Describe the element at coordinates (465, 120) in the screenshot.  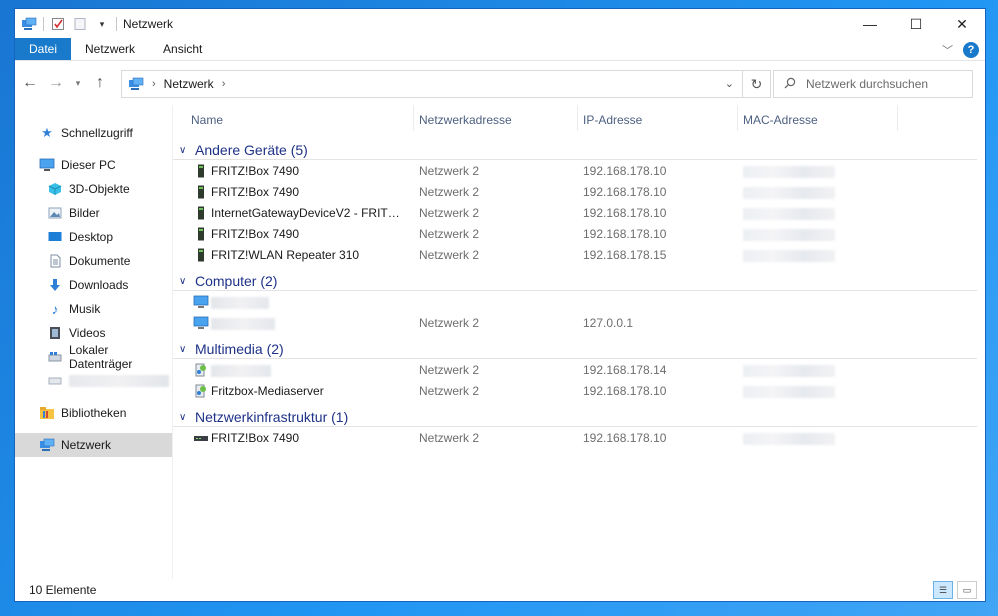
I see `column-header-netzwerkadresse: Netzwerkadresse` at that location.